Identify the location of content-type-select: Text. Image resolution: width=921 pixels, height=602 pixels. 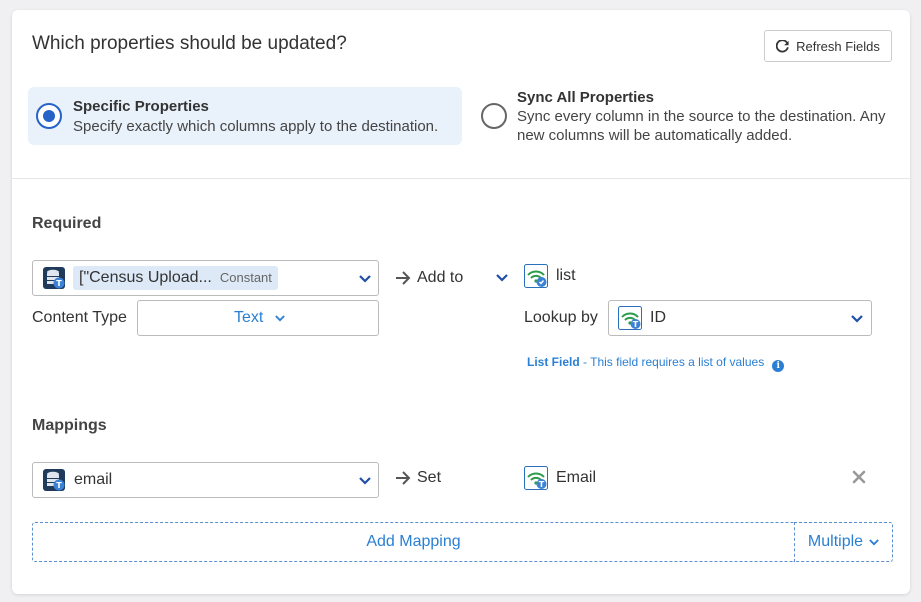
(258, 318).